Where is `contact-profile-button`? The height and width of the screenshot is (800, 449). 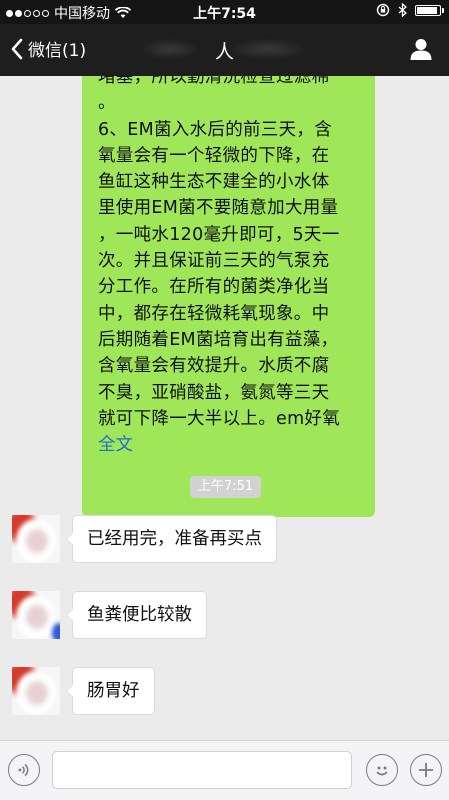
contact-profile-button is located at coordinates (421, 51).